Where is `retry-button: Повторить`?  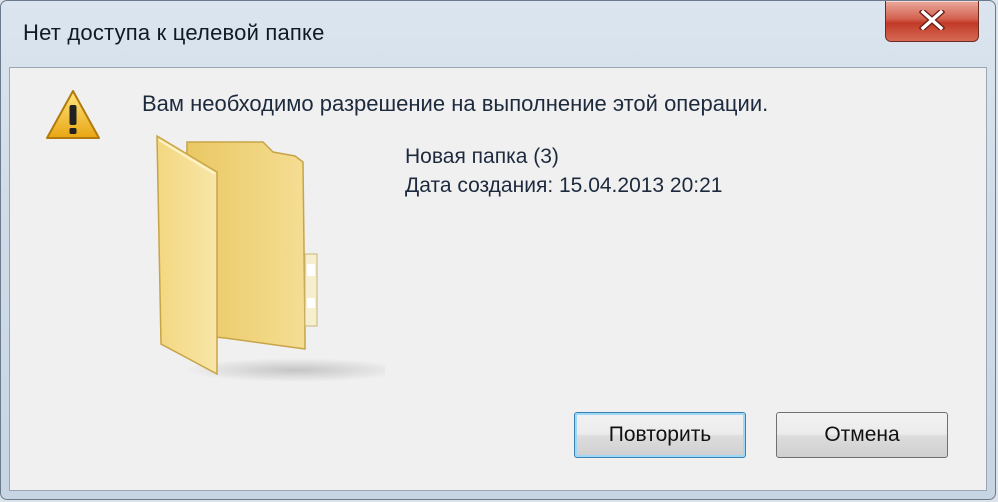
retry-button: Повторить is located at coordinates (660, 435).